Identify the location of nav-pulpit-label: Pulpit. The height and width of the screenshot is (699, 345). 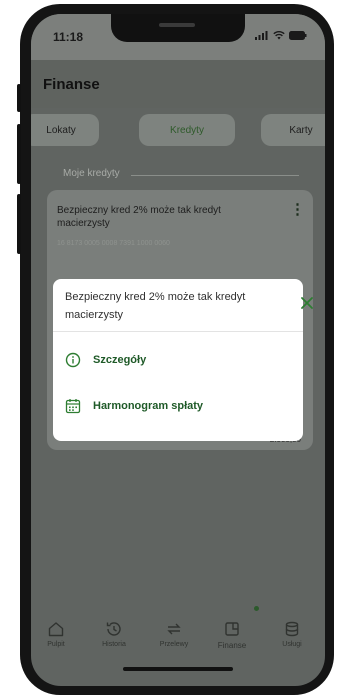
(56, 644).